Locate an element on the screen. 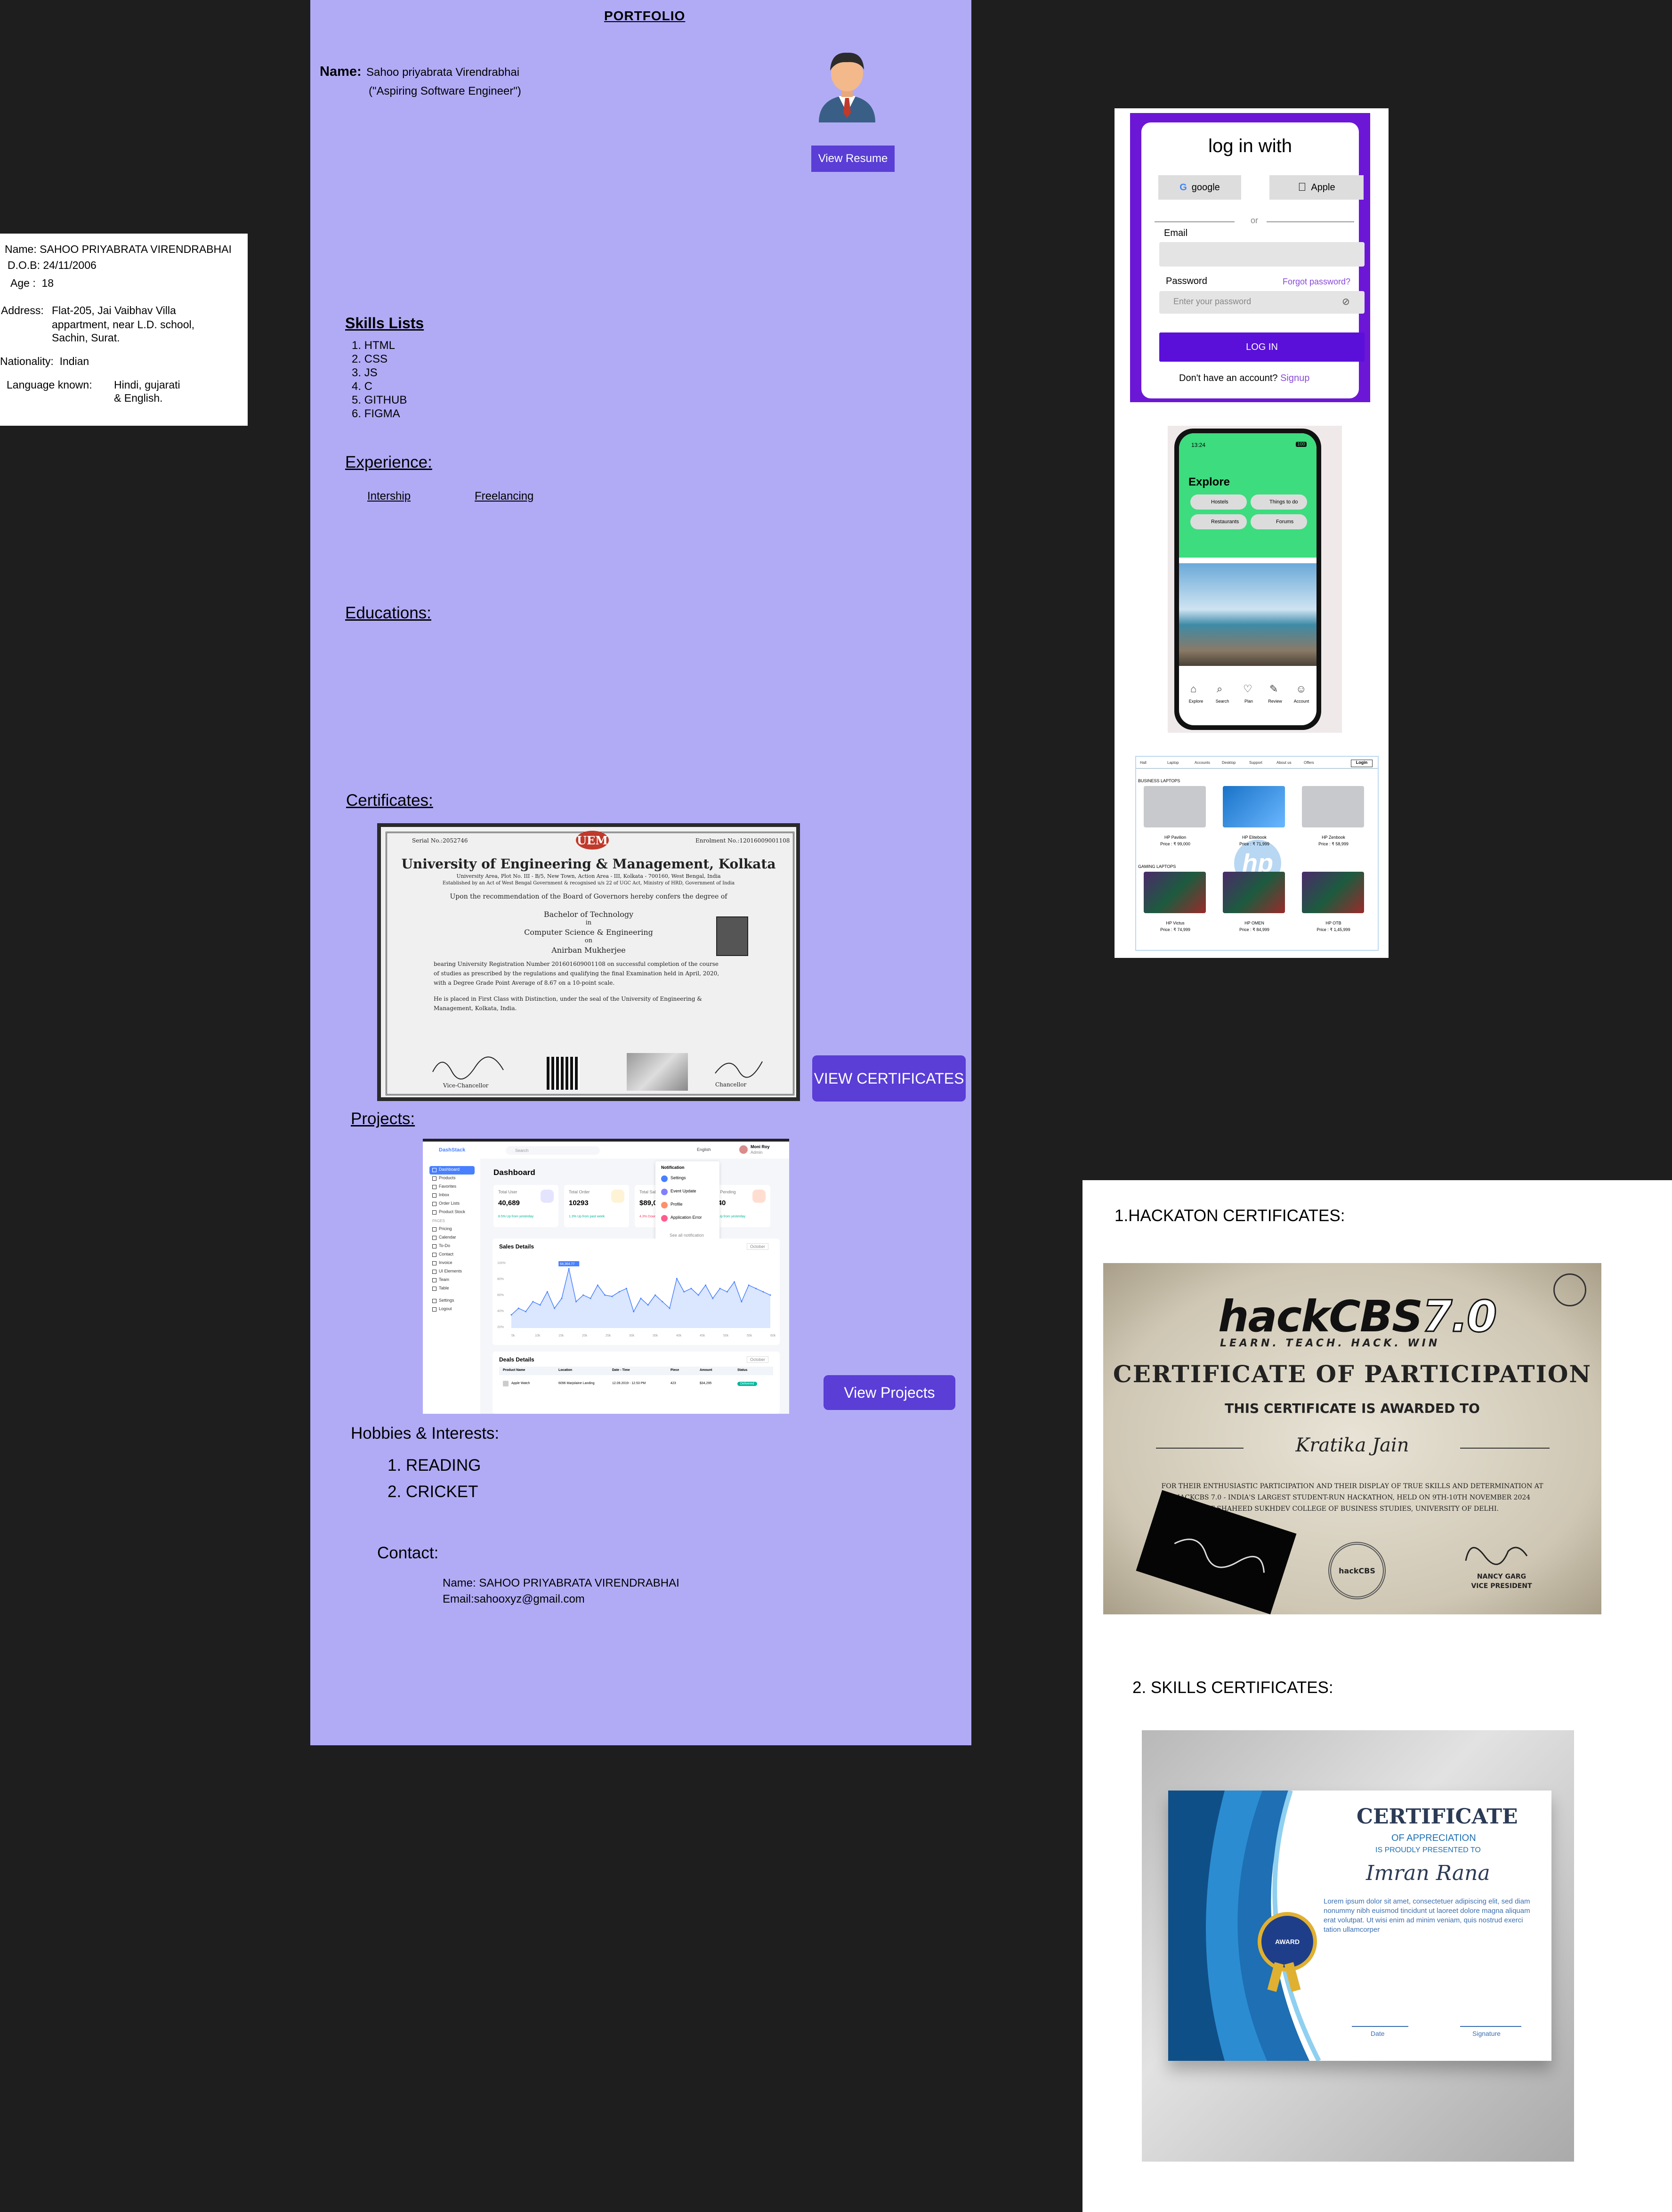  tab-label: Review is located at coordinates (1275, 701).